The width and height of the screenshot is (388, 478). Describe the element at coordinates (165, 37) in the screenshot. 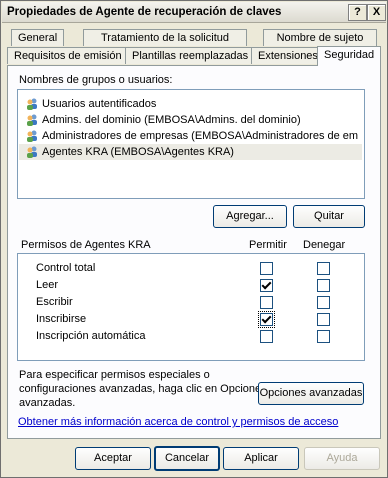

I see `tab-request-handling: Tratamiento de la solicitud` at that location.